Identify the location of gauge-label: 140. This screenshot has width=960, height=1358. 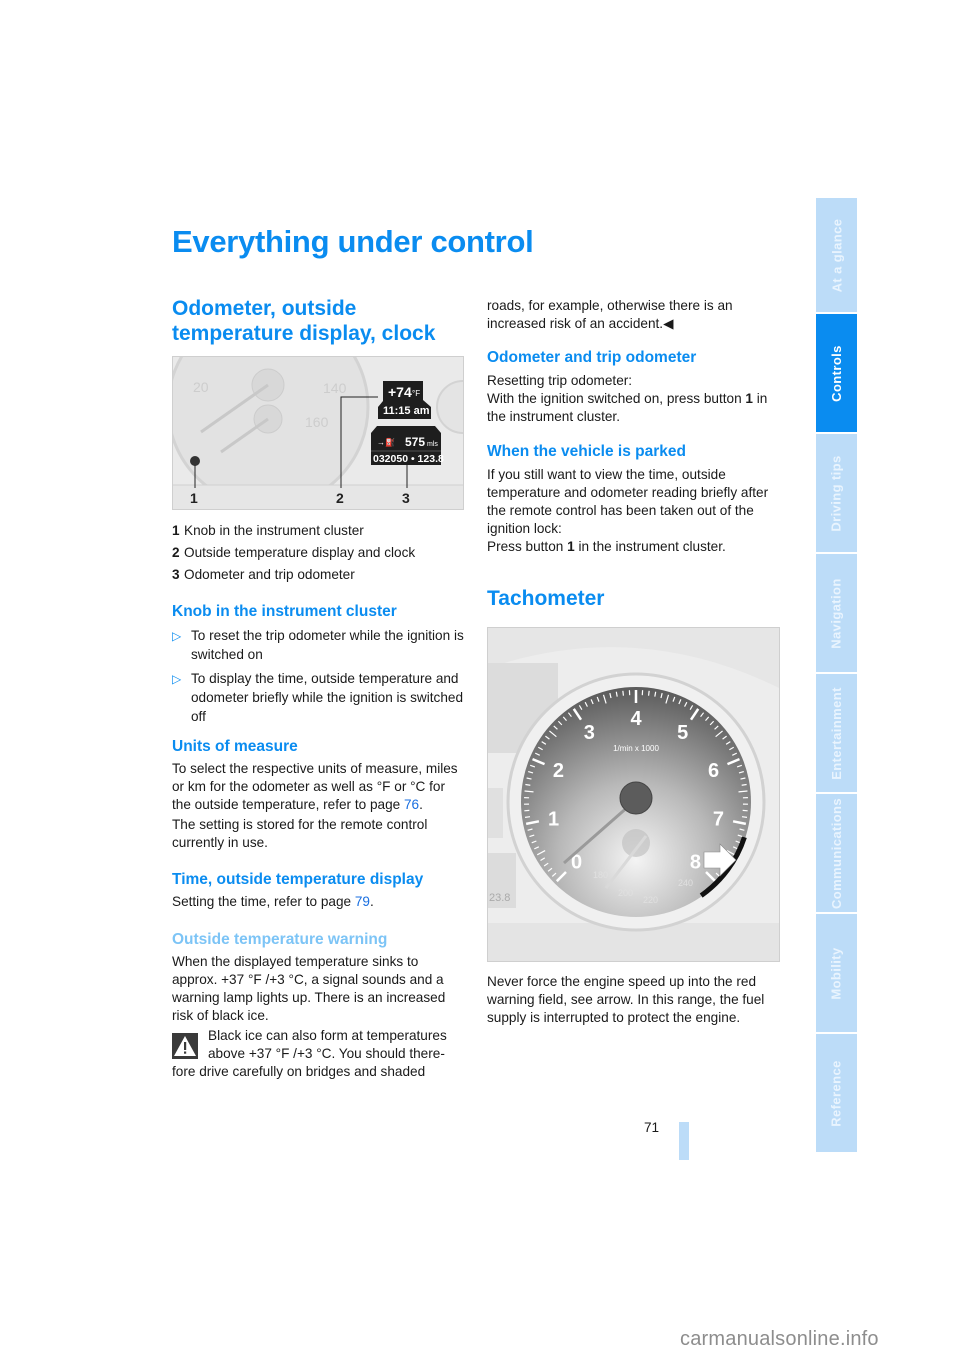
(335, 388).